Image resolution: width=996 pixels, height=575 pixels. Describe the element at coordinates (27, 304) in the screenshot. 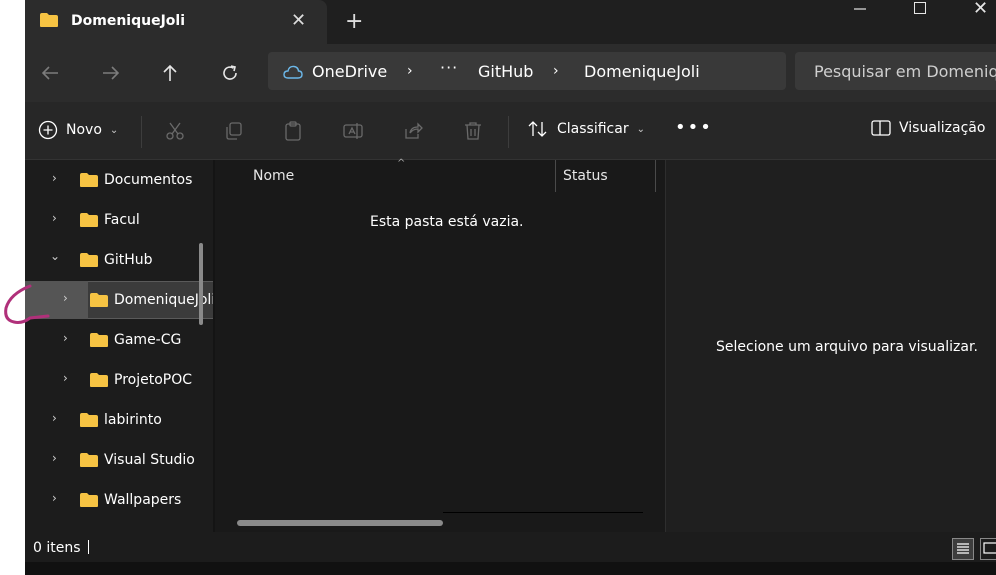

I see `pen-annotation` at that location.